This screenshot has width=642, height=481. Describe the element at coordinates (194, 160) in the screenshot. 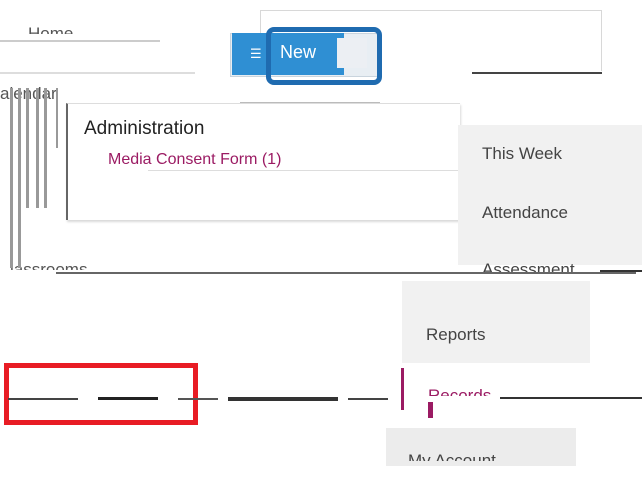

I see `media-consent-link: Media Consent Form (1)` at that location.